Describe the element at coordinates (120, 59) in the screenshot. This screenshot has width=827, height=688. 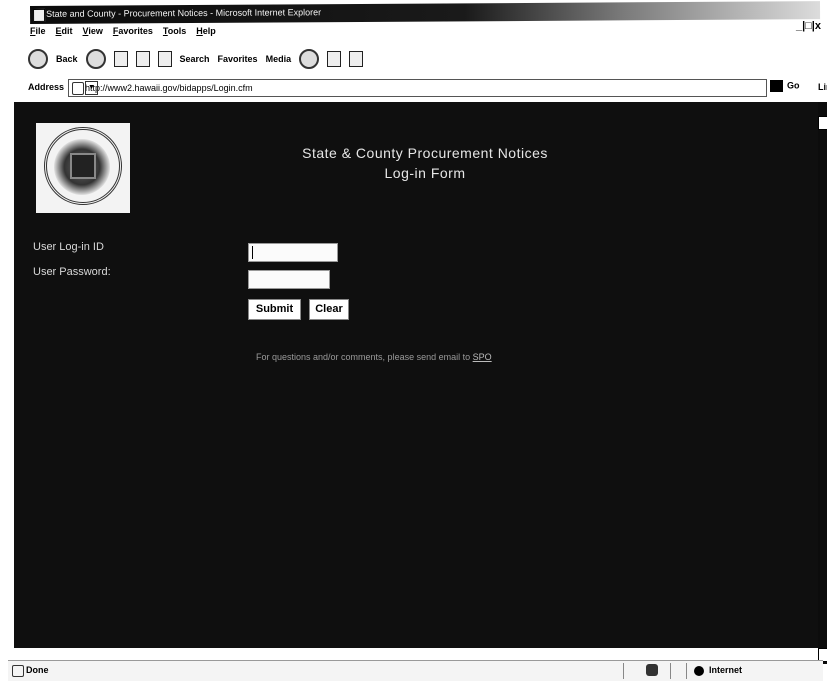
I see `stop-icon` at that location.